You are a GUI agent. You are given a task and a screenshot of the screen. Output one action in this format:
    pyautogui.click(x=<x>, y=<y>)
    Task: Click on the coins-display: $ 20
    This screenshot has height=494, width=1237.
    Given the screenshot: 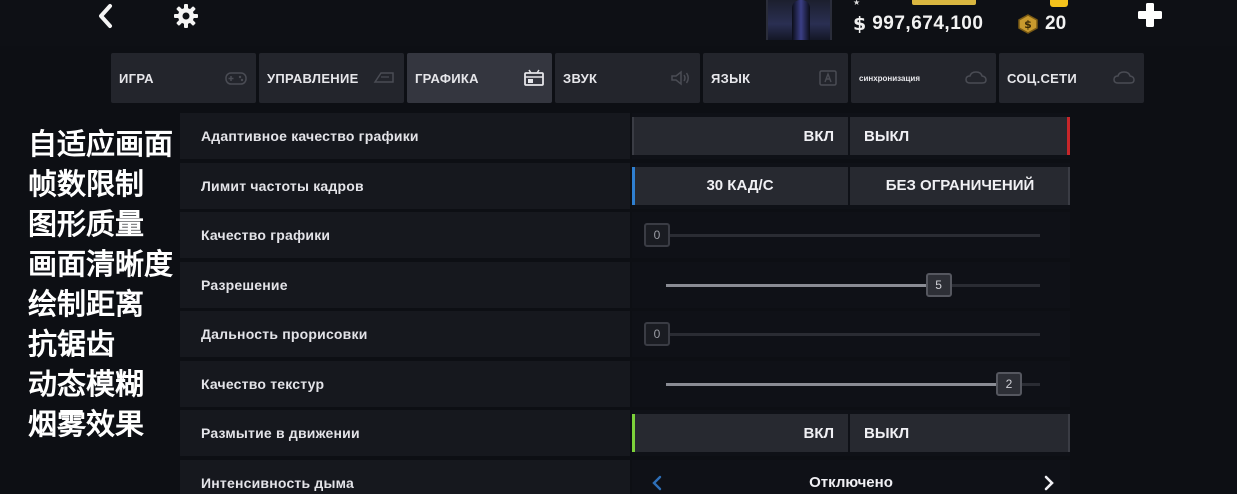 What is the action you would take?
    pyautogui.click(x=1041, y=24)
    